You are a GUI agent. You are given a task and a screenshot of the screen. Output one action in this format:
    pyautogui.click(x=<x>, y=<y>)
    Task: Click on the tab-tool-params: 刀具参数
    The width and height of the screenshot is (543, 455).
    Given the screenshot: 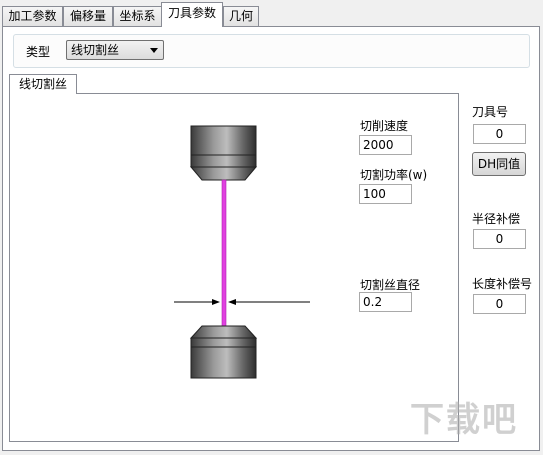 What is the action you would take?
    pyautogui.click(x=192, y=14)
    